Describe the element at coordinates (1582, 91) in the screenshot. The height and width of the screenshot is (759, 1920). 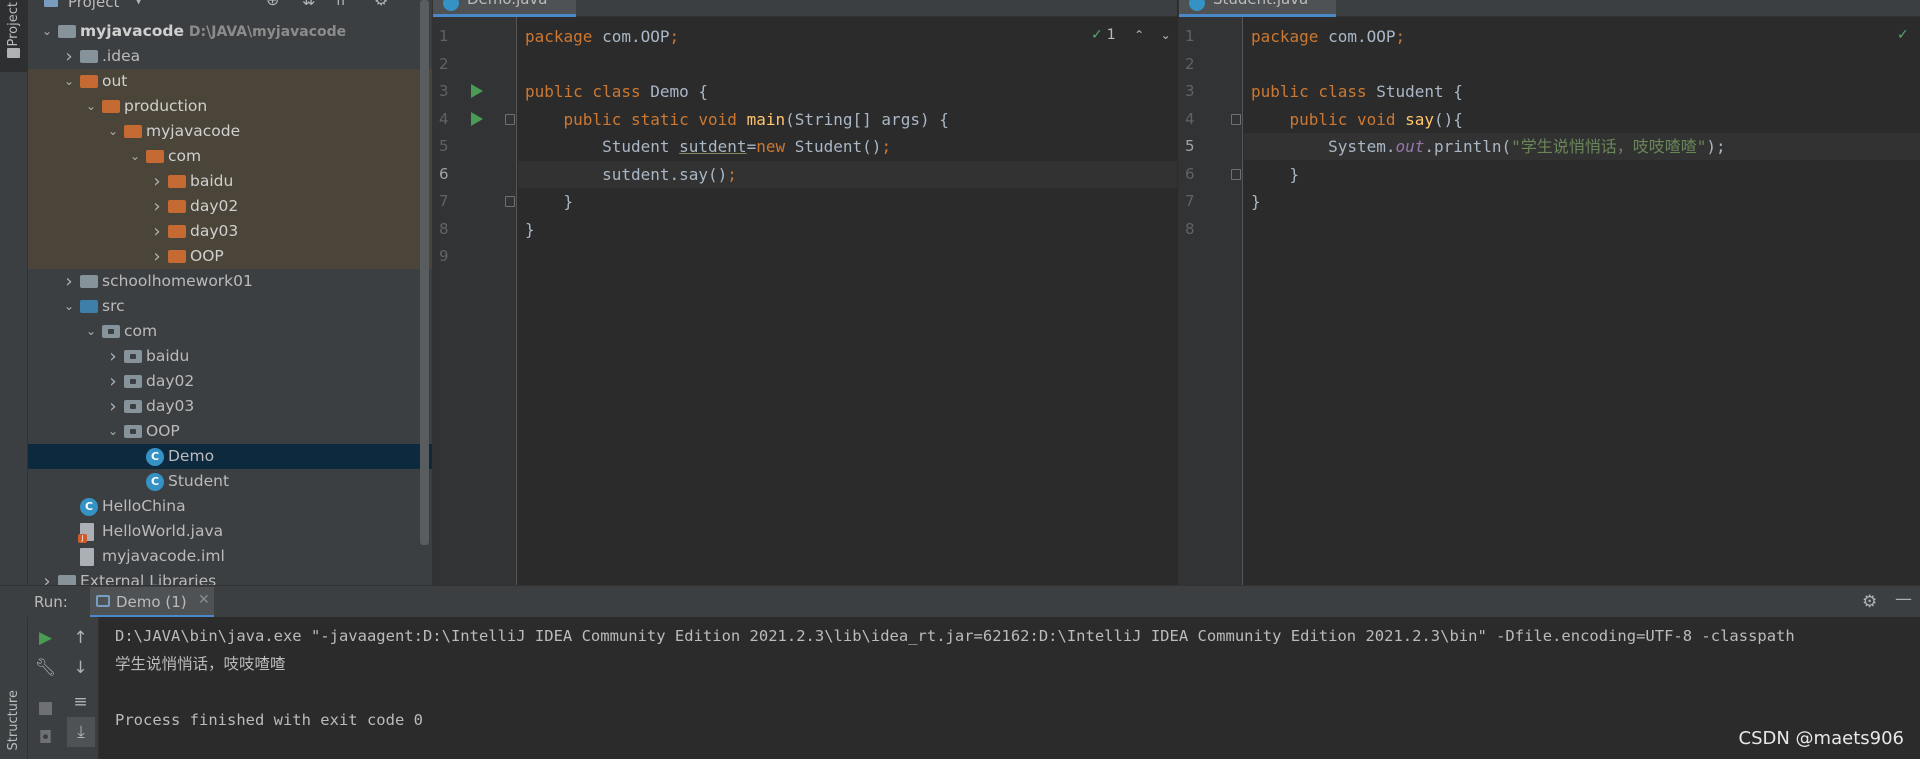
I see `code-line: public class Student {` at that location.